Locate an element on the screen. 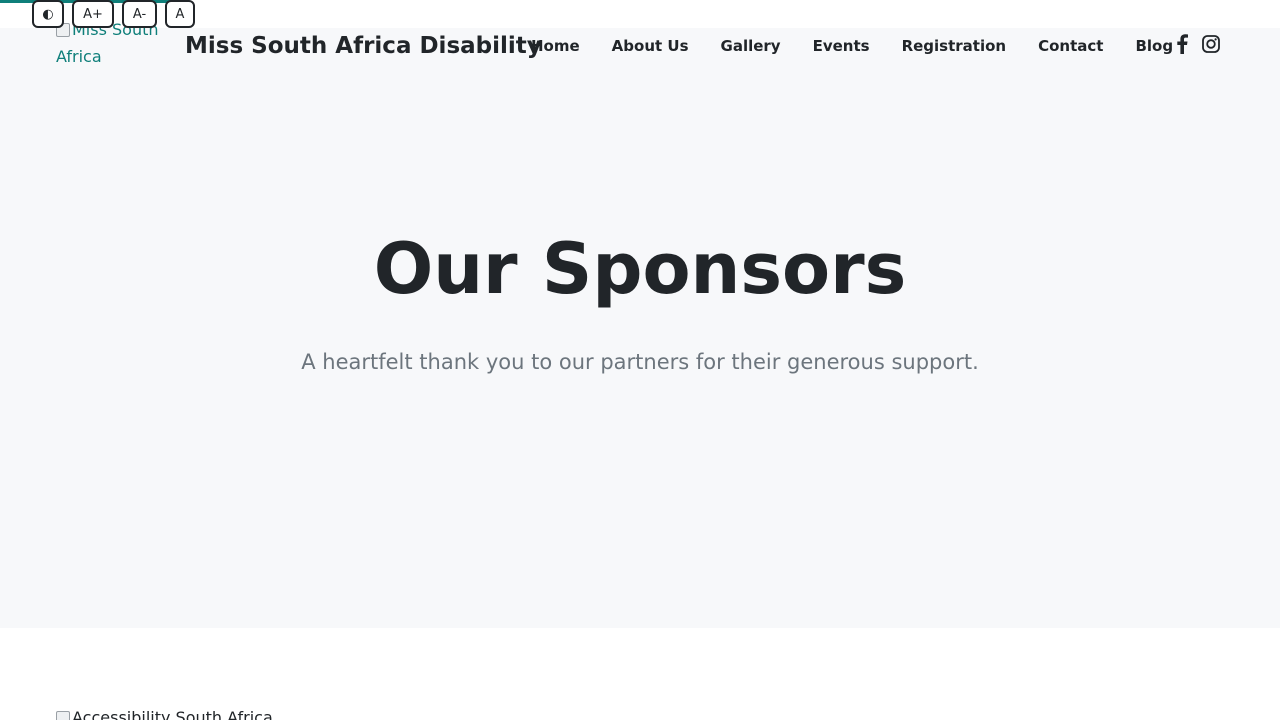  facebook-icon is located at coordinates (1182, 44).